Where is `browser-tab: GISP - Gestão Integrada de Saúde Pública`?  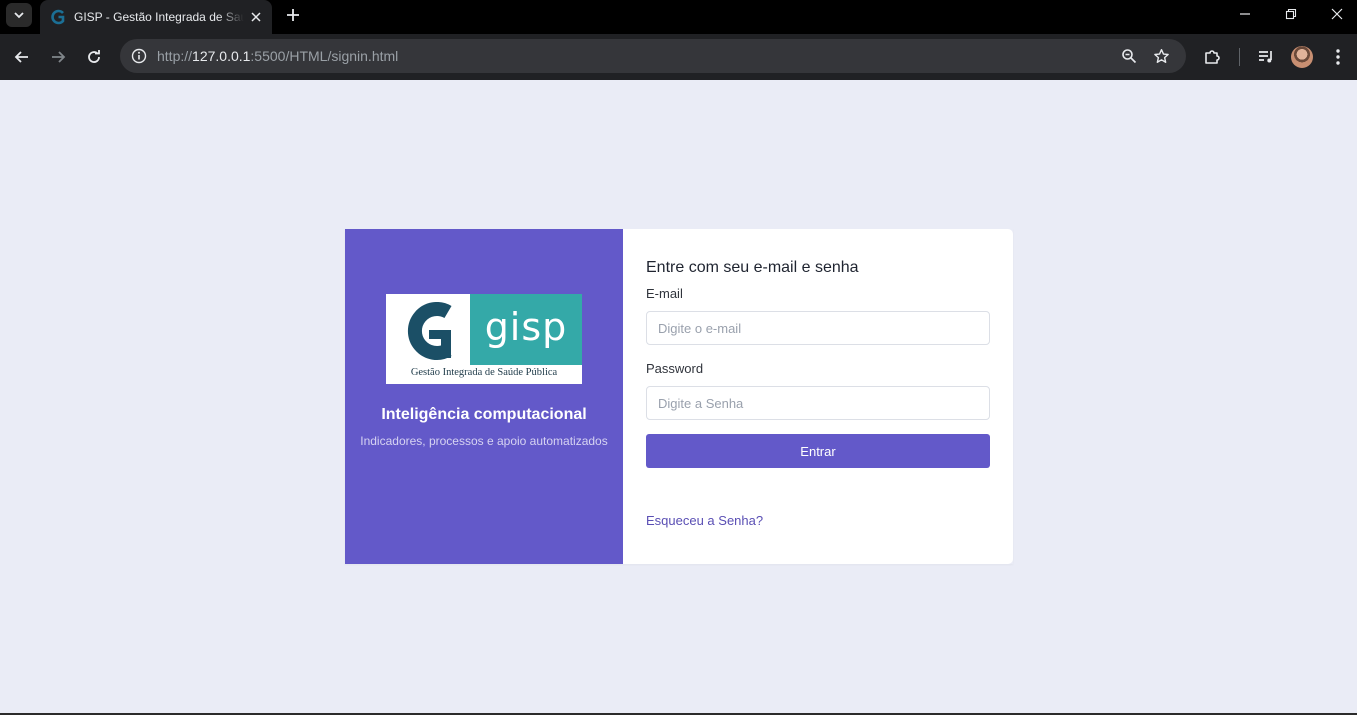 browser-tab: GISP - Gestão Integrada de Saúde Pública is located at coordinates (156, 17).